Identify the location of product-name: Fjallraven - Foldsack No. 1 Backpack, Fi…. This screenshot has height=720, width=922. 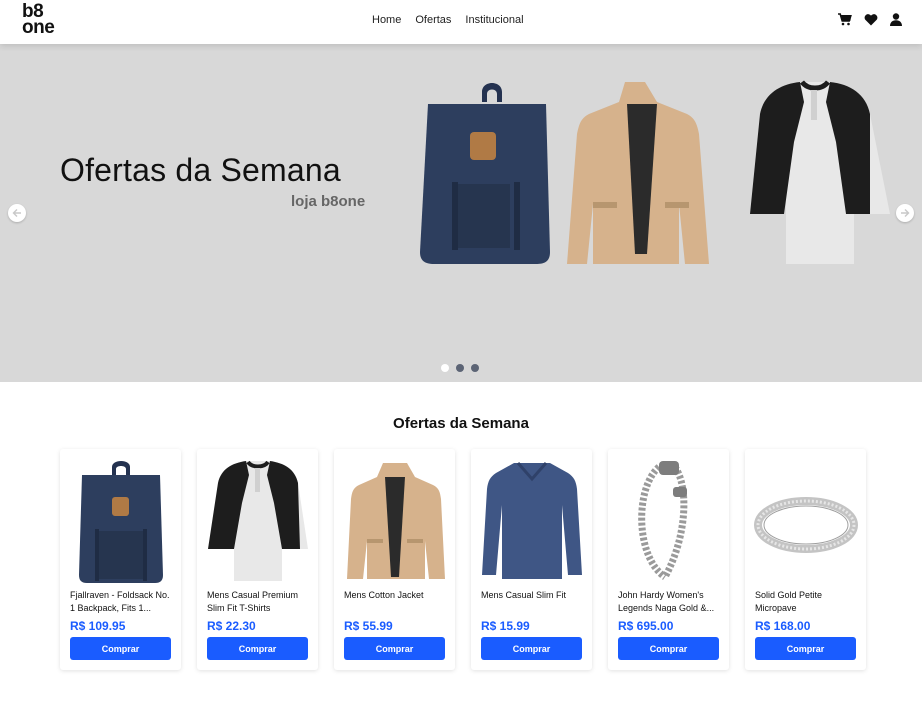
(122, 601).